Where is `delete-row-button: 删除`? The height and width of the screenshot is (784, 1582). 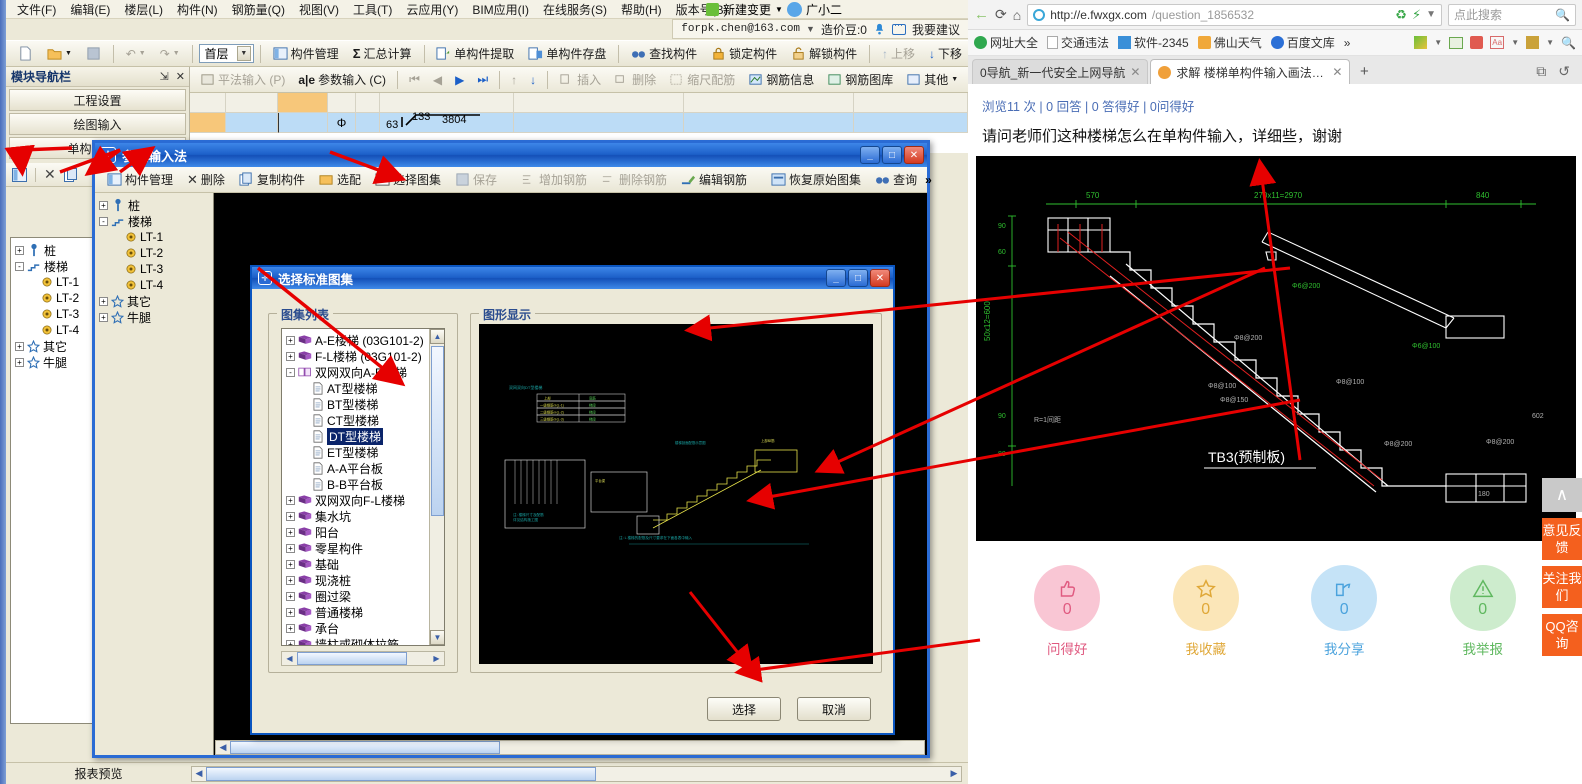
delete-row-button: 删除 is located at coordinates (635, 79).